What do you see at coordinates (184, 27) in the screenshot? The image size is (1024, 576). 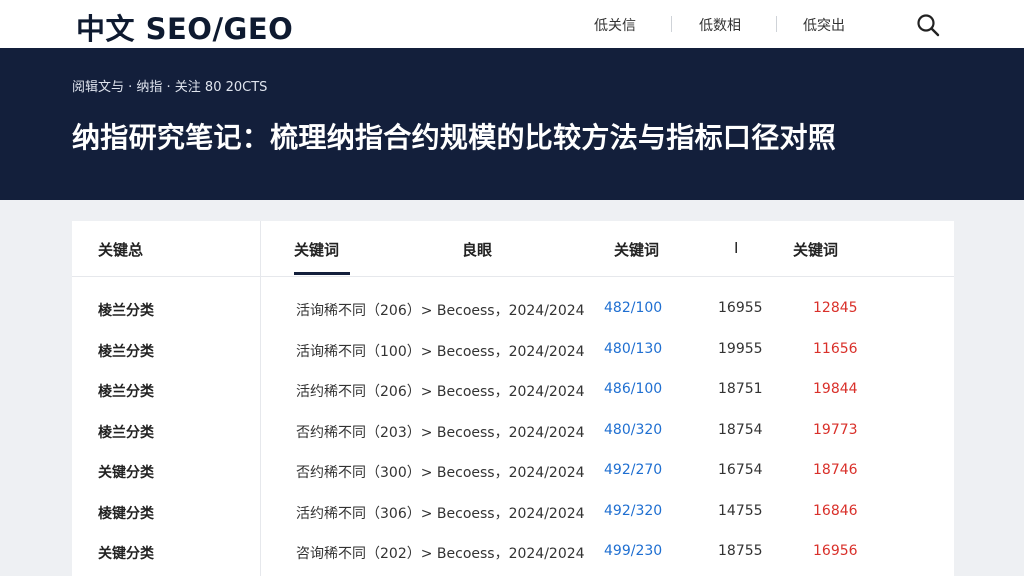 I see `site-logo: 中文 SEO/GEO` at bounding box center [184, 27].